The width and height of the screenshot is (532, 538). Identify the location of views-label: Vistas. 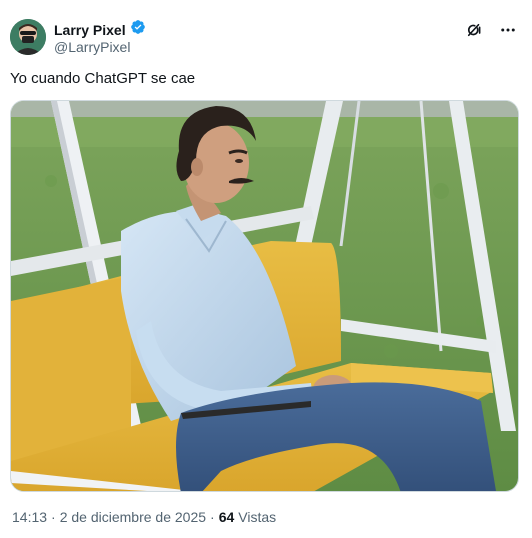
(257, 517).